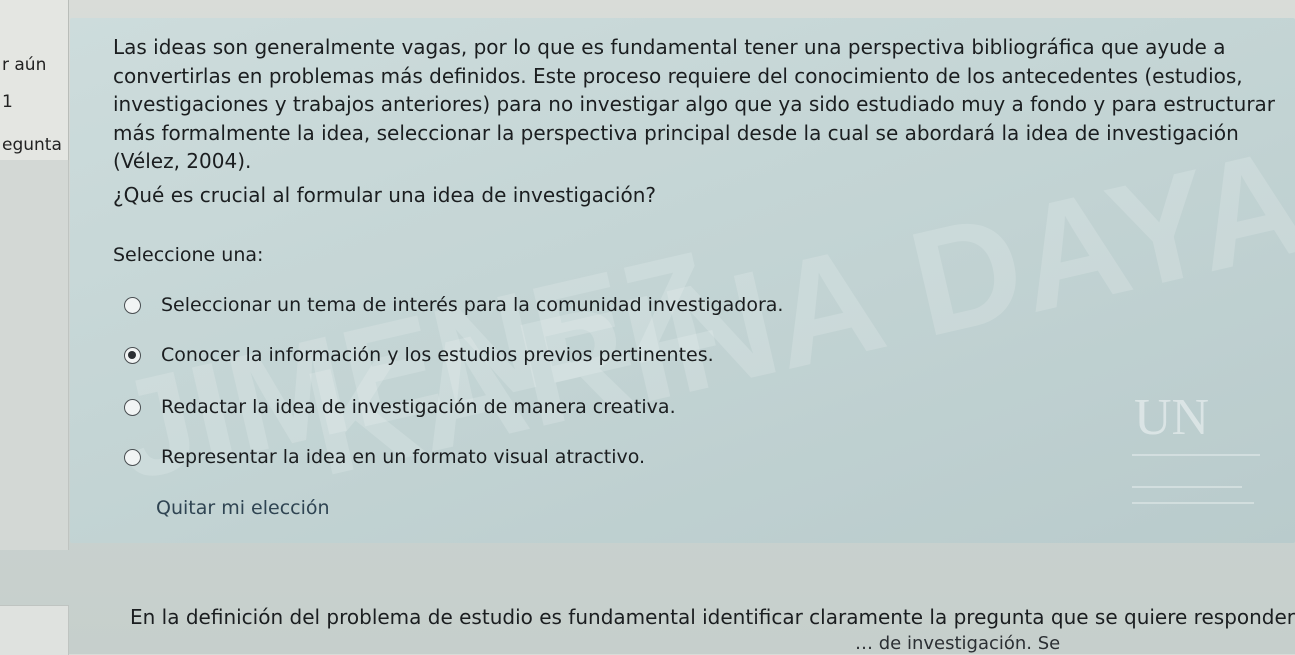 The width and height of the screenshot is (1295, 655). What do you see at coordinates (188, 255) in the screenshot?
I see `answer-prompt: Seleccione una:` at bounding box center [188, 255].